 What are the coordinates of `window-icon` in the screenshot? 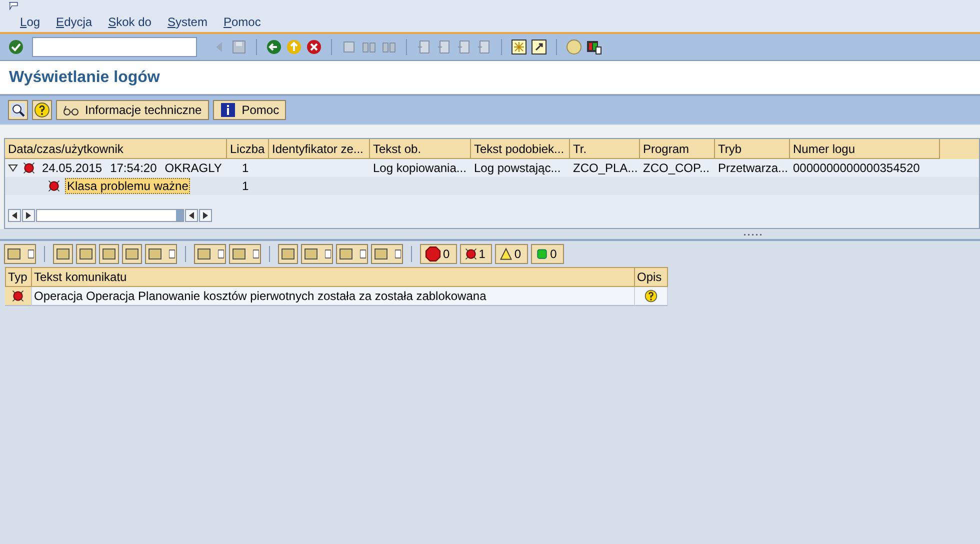 It's located at (519, 47).